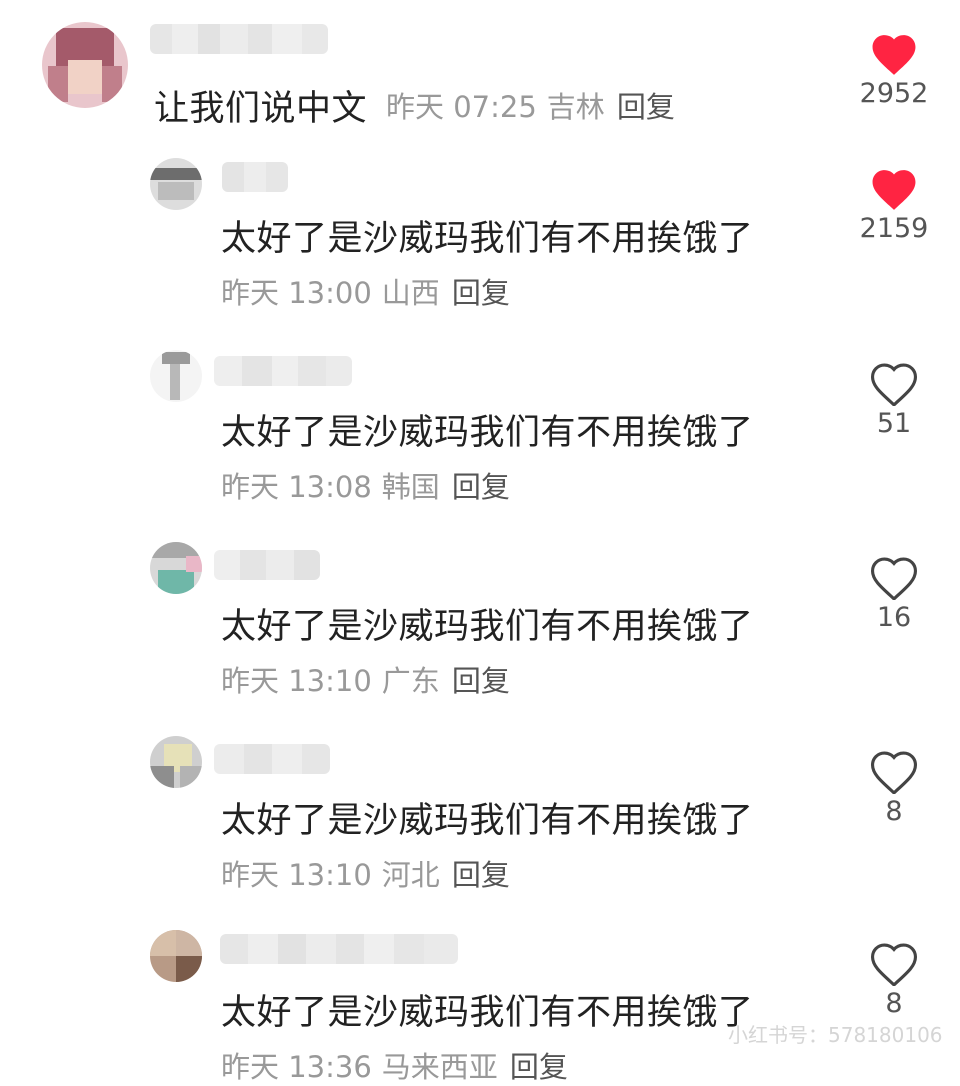 This screenshot has height=1086, width=960. Describe the element at coordinates (461, 107) in the screenshot. I see `comment-date: 昨天 07:25` at that location.